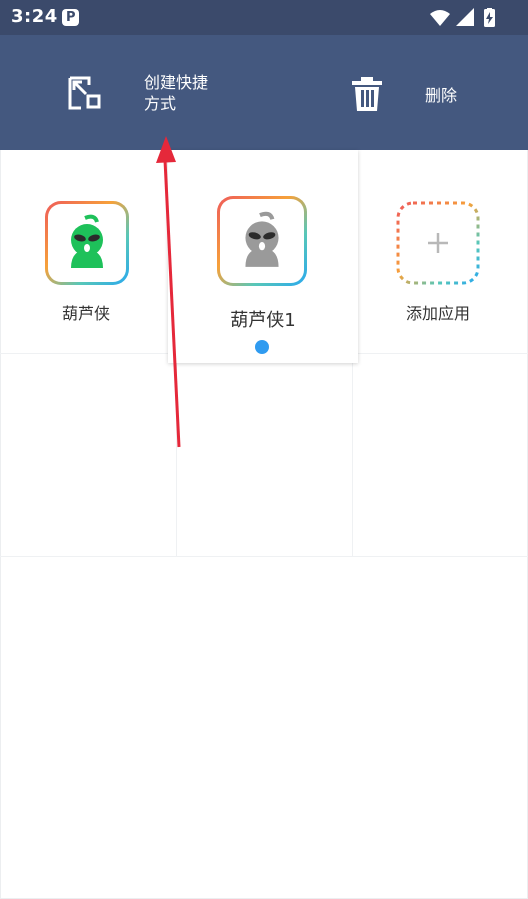  Describe the element at coordinates (87, 243) in the screenshot. I see `huluxia-green-icon` at that location.